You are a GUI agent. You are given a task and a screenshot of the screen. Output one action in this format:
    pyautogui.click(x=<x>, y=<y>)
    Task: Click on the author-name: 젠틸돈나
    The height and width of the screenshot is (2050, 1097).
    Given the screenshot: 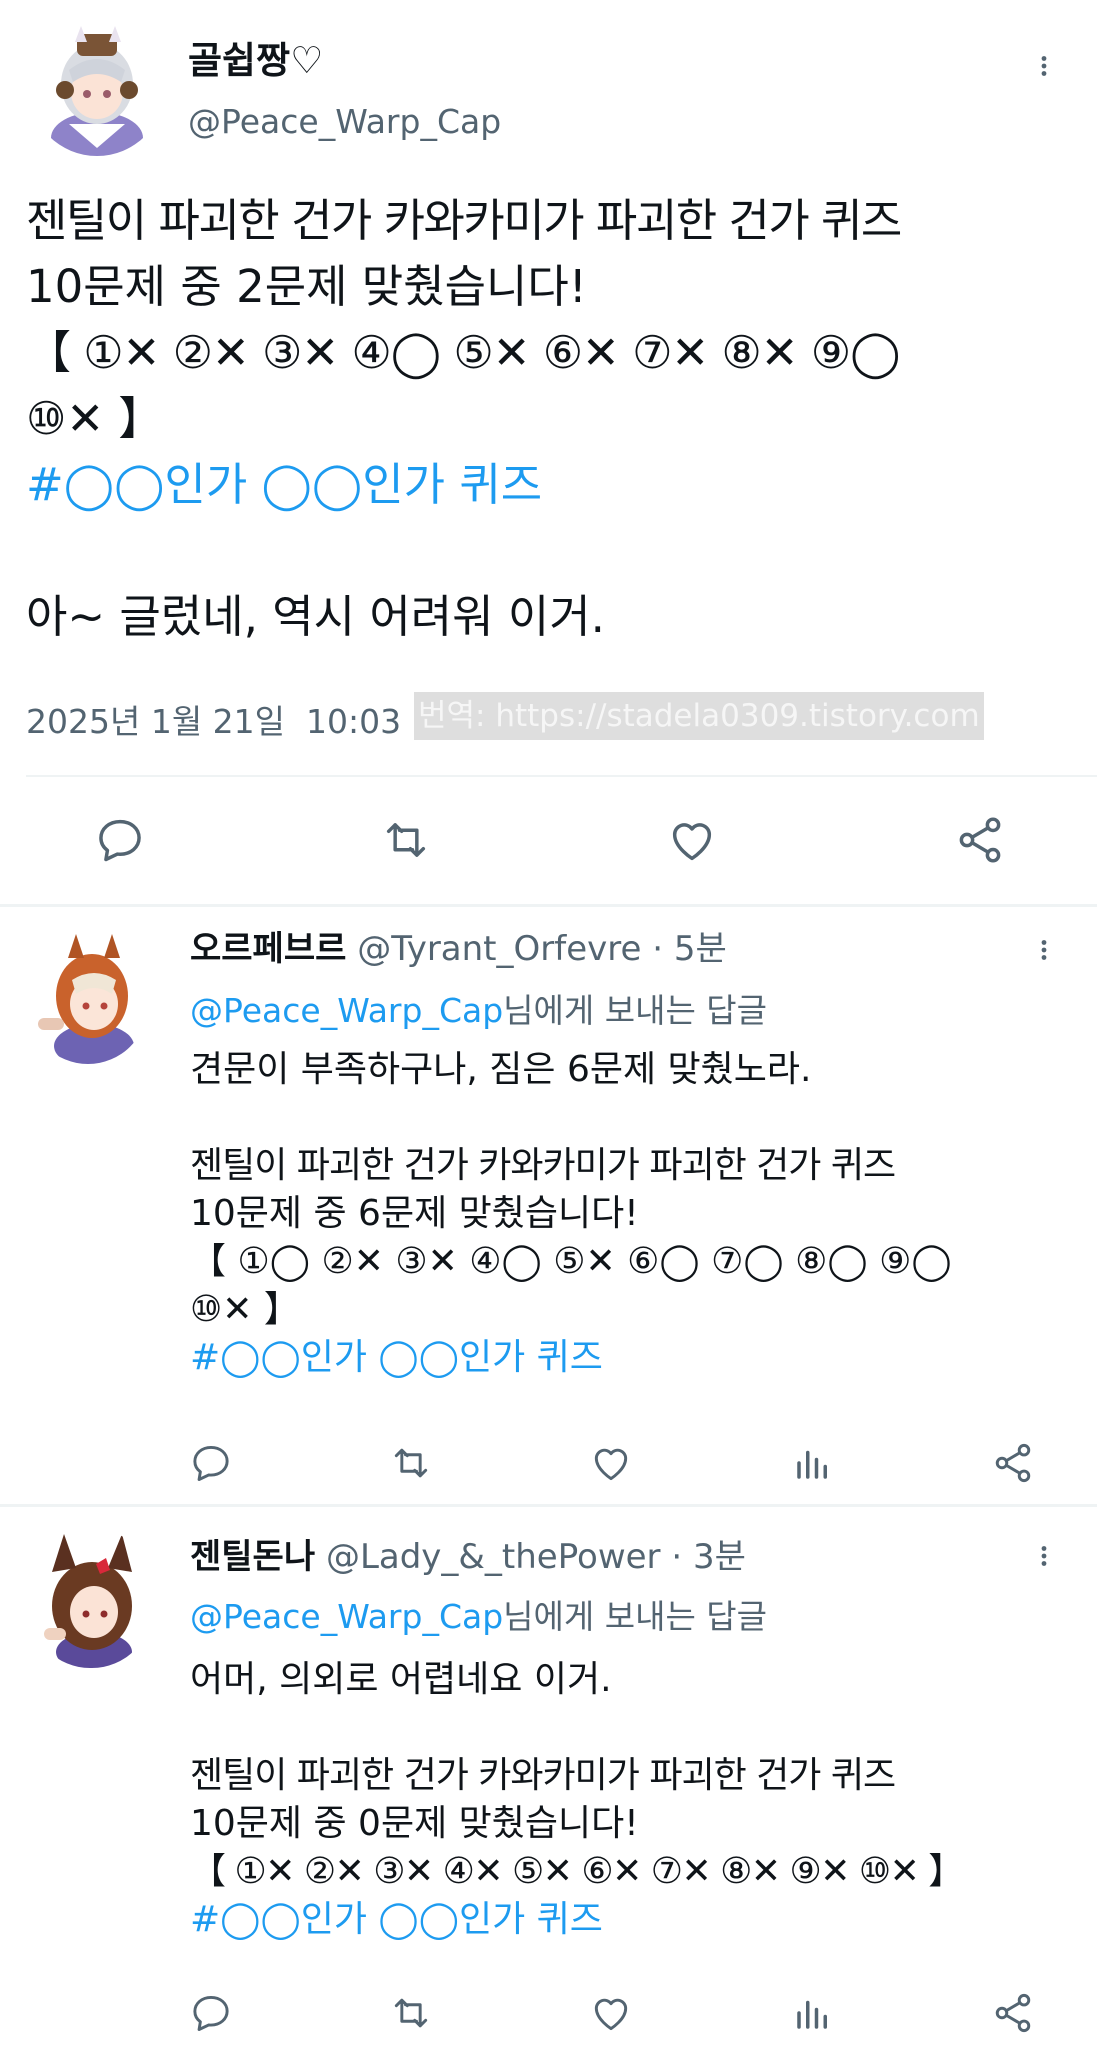 What is the action you would take?
    pyautogui.click(x=252, y=1557)
    